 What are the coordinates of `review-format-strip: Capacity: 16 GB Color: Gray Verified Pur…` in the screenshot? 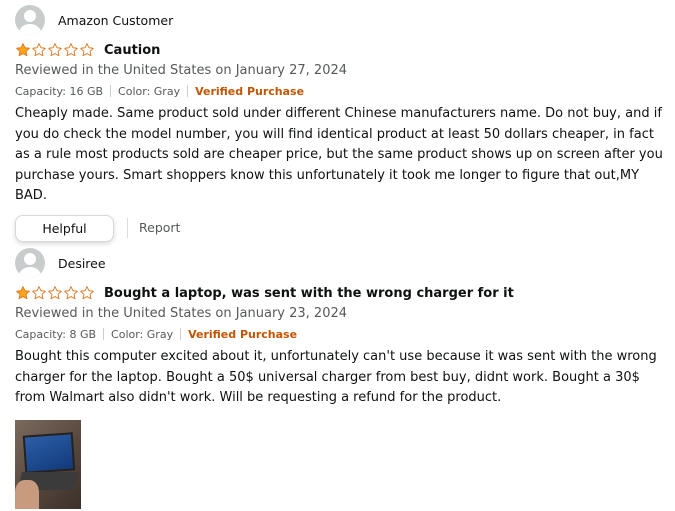 It's located at (340, 91).